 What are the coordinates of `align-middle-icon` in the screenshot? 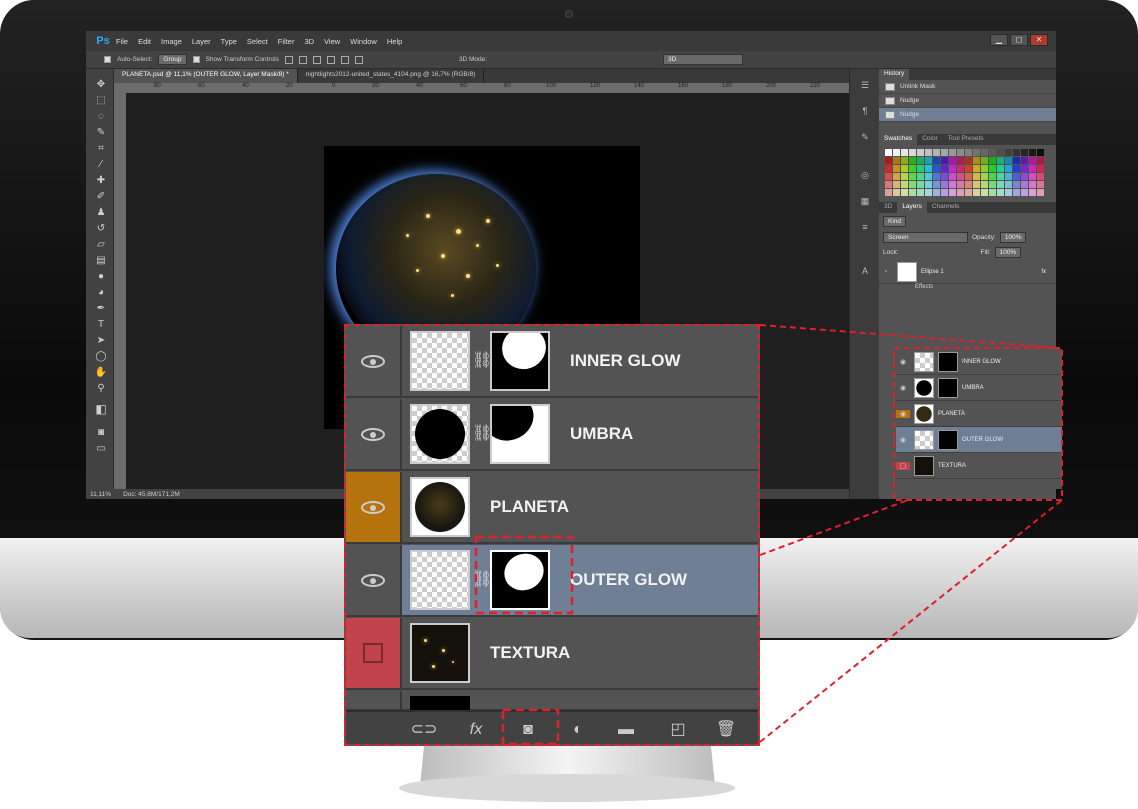 It's located at (302, 59).